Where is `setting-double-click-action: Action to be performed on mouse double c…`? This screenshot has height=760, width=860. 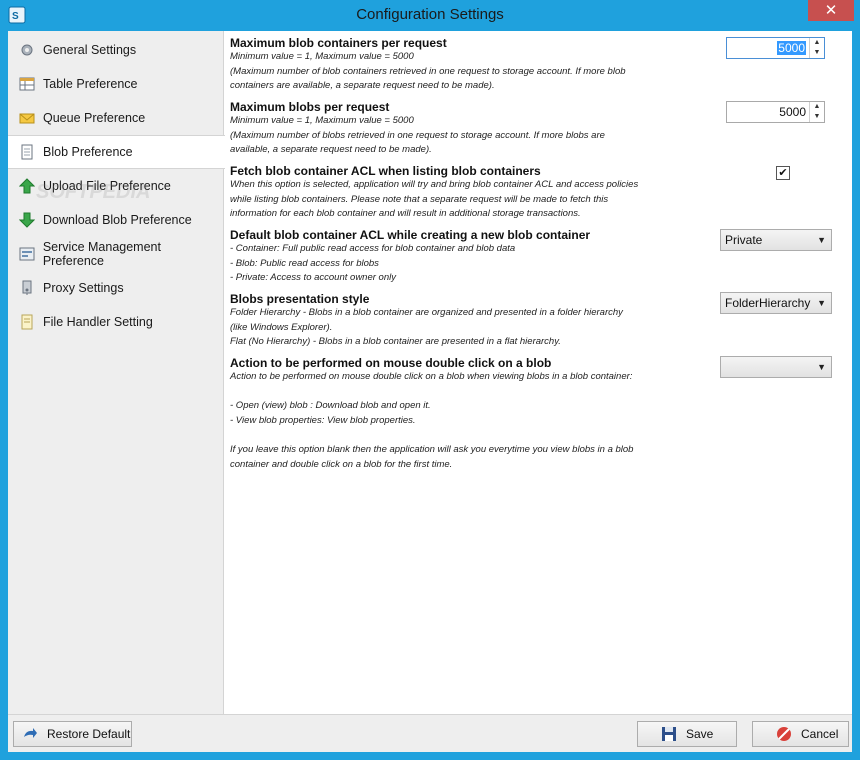
setting-double-click-action: Action to be performed on mouse double c… is located at coordinates (465, 414).